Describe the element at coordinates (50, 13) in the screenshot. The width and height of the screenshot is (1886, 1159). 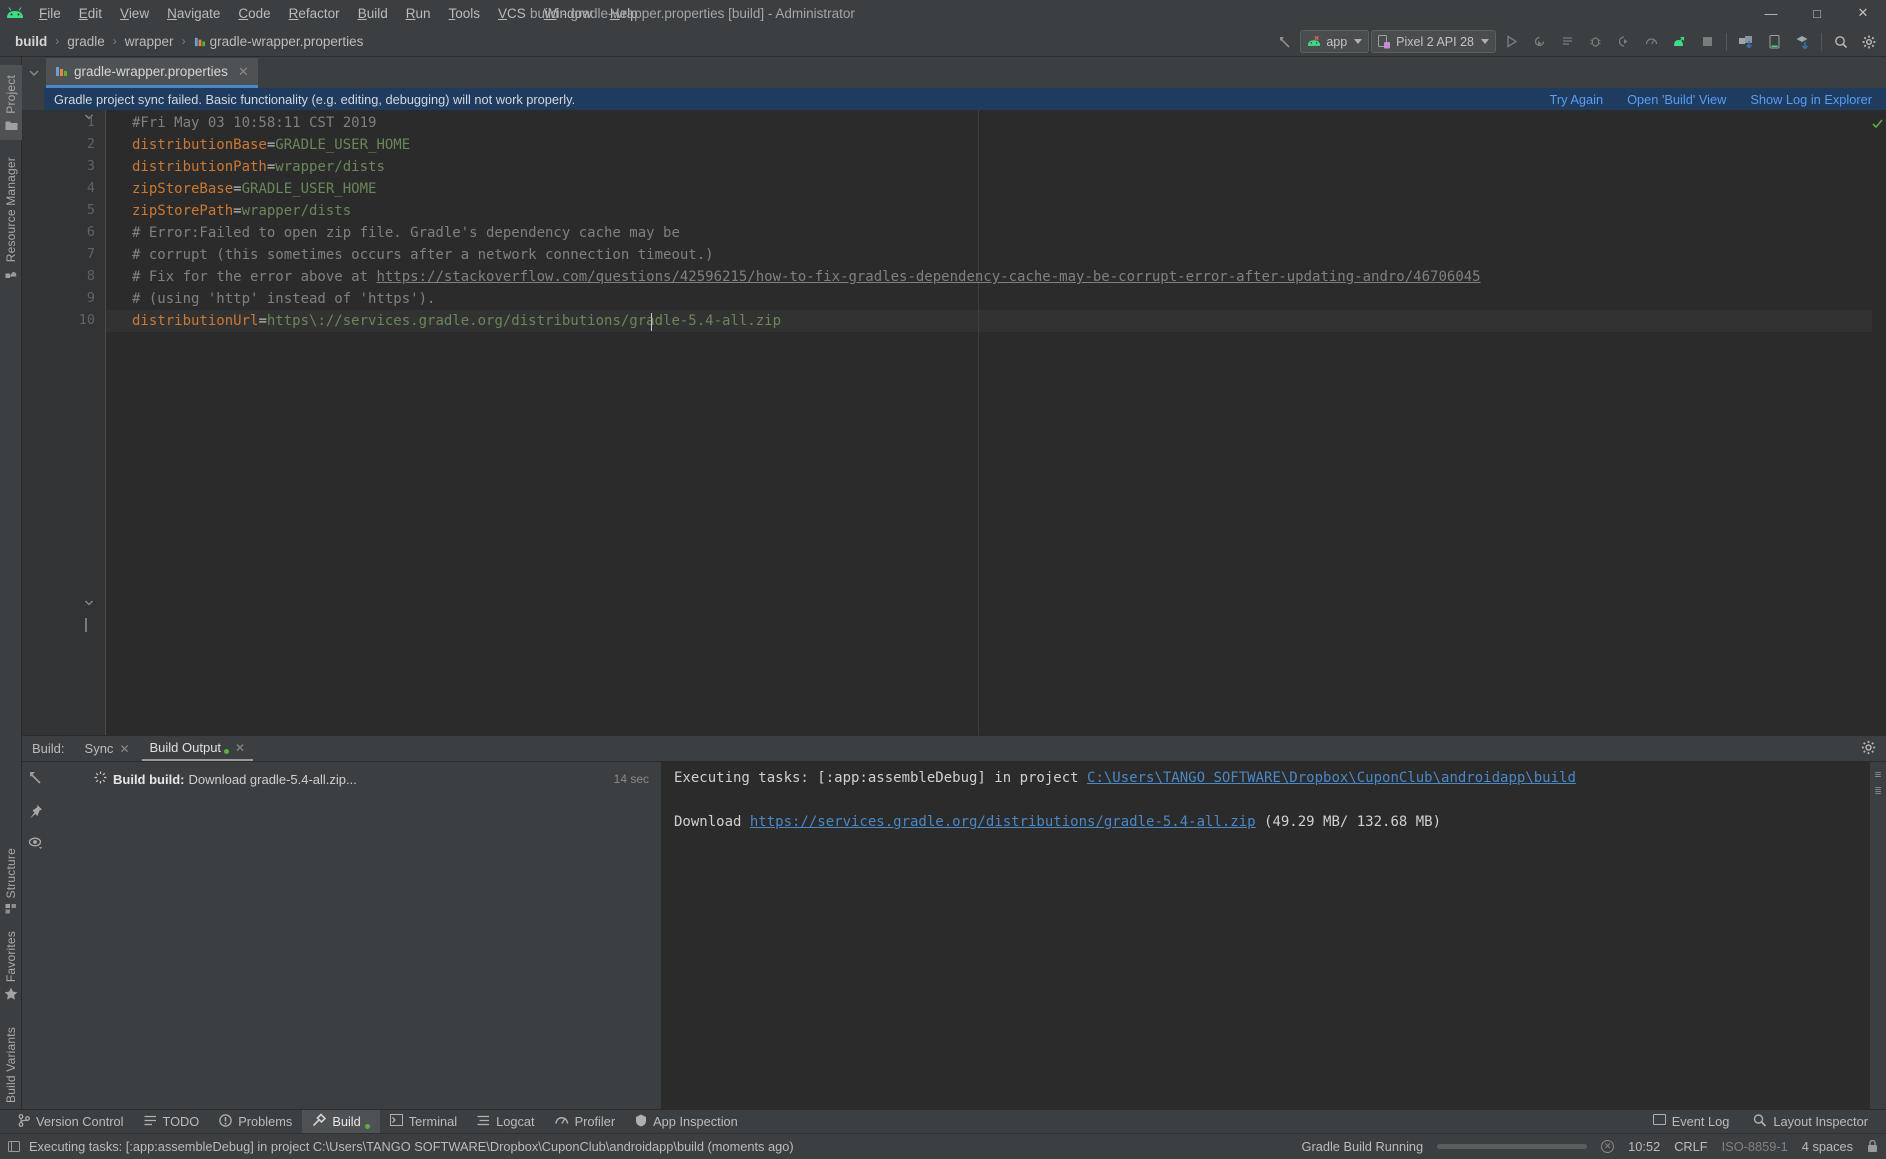
I see `menu-item-file: File` at that location.